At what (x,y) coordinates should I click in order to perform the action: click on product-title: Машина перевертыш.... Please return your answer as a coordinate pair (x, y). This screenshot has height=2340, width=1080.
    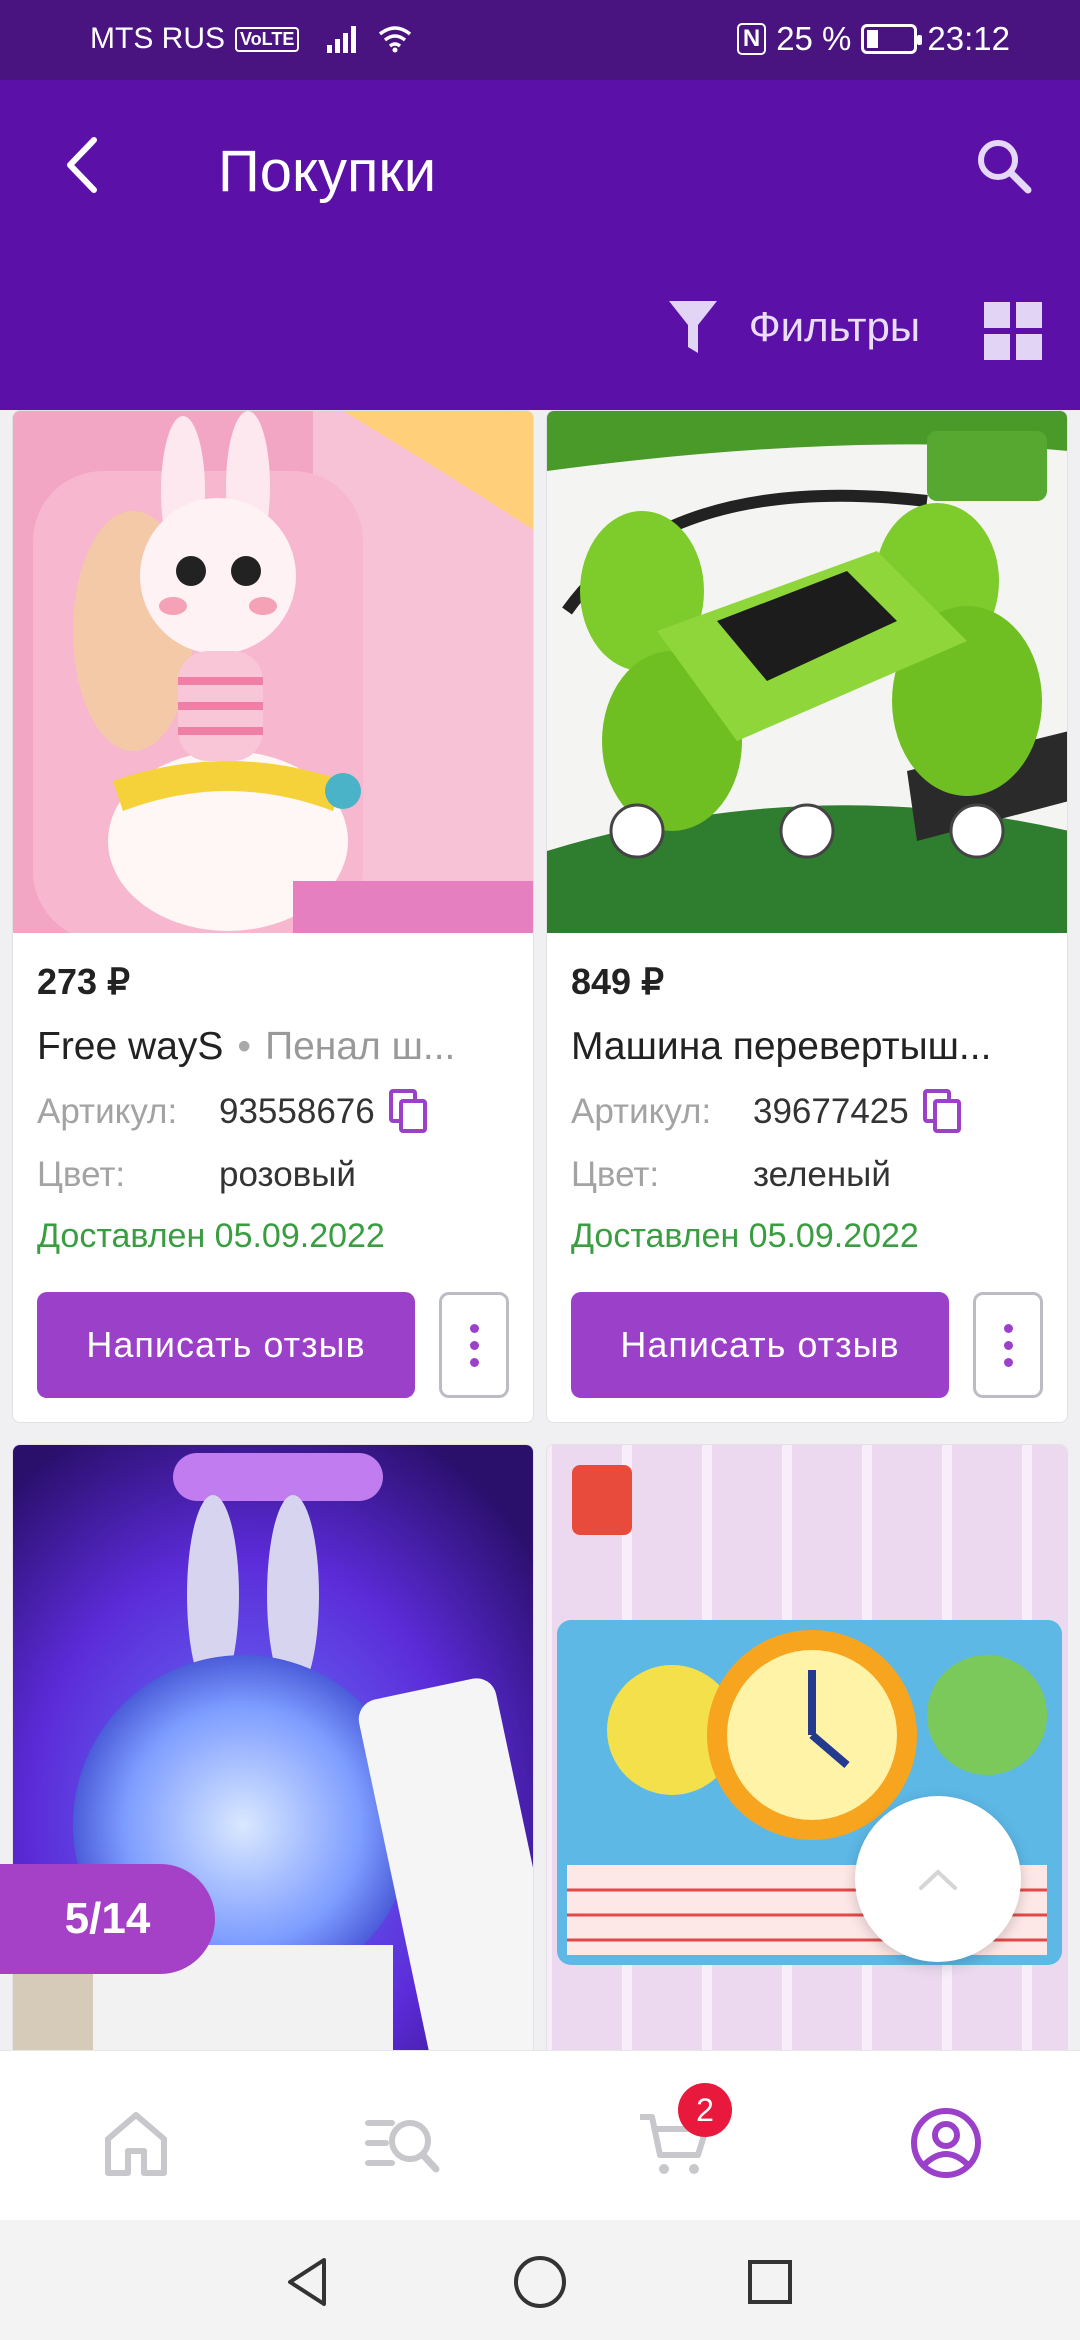
    Looking at the image, I should click on (807, 1047).